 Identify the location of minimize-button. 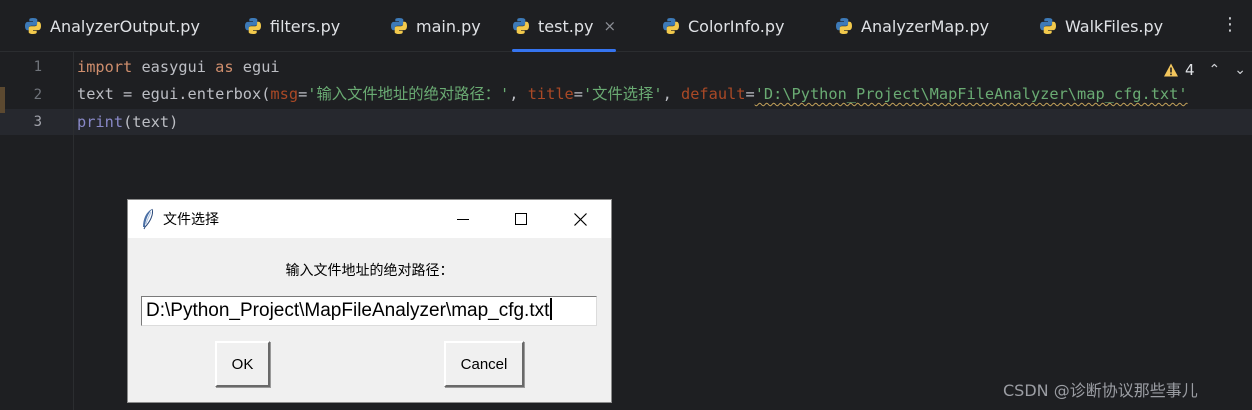
(463, 219).